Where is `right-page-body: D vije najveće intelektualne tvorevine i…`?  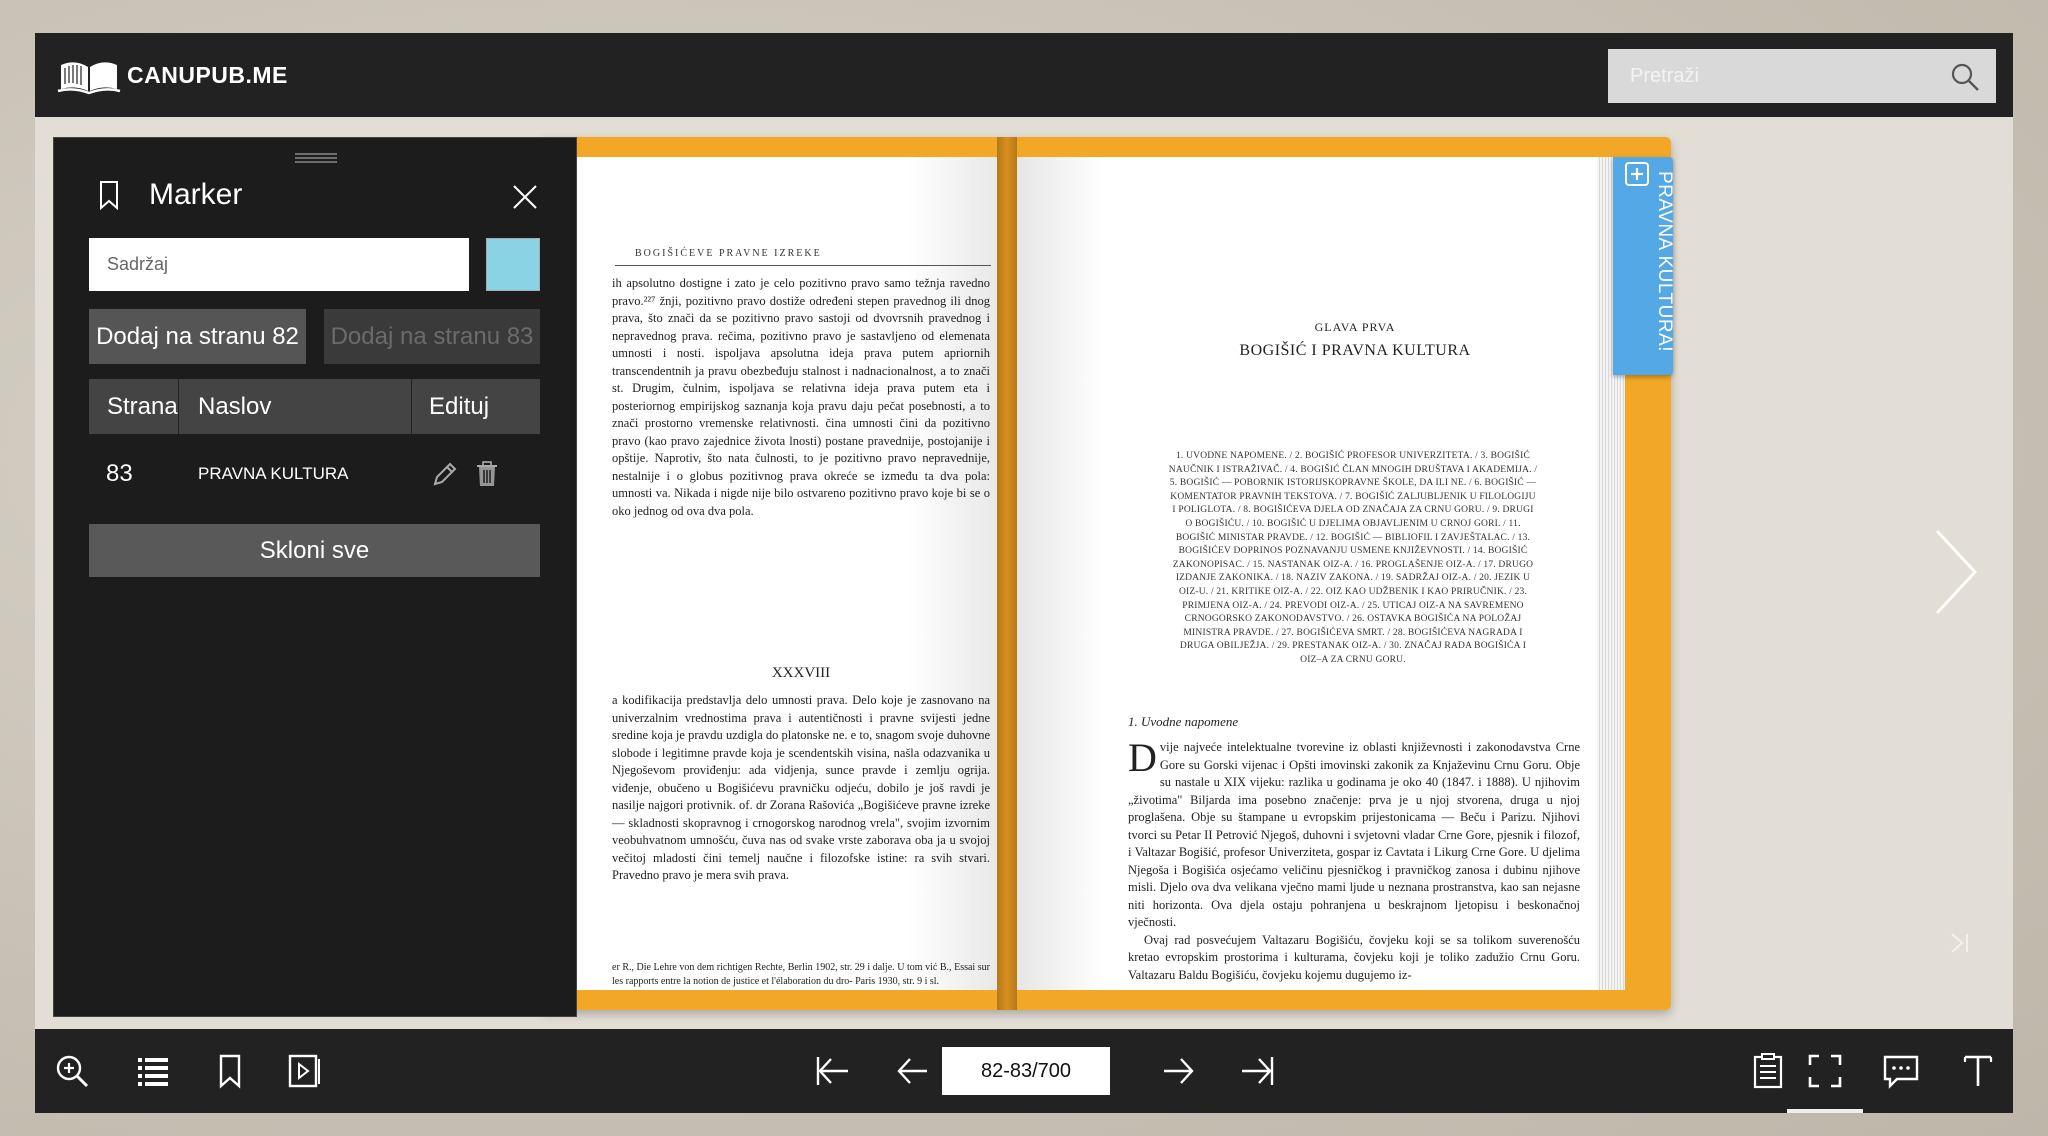 right-page-body: D vije najveće intelektualne tvorevine i… is located at coordinates (1354, 859).